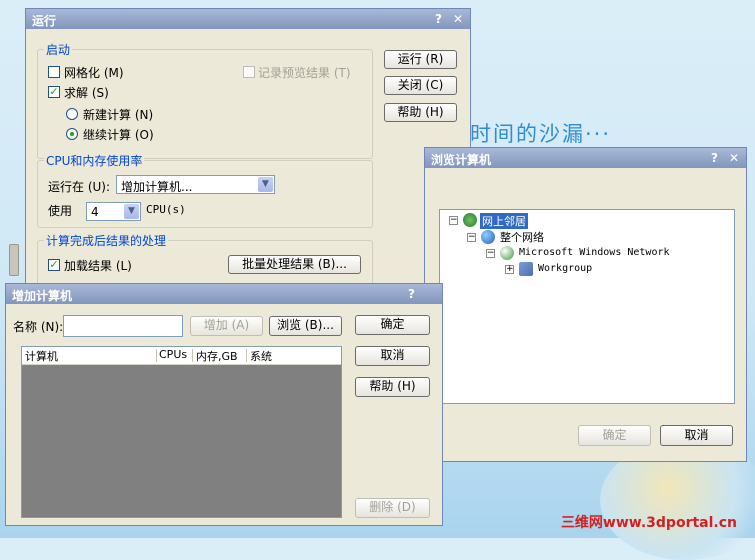 The height and width of the screenshot is (560, 755). What do you see at coordinates (392, 508) in the screenshot?
I see `delete-button: 删除 (D)` at bounding box center [392, 508].